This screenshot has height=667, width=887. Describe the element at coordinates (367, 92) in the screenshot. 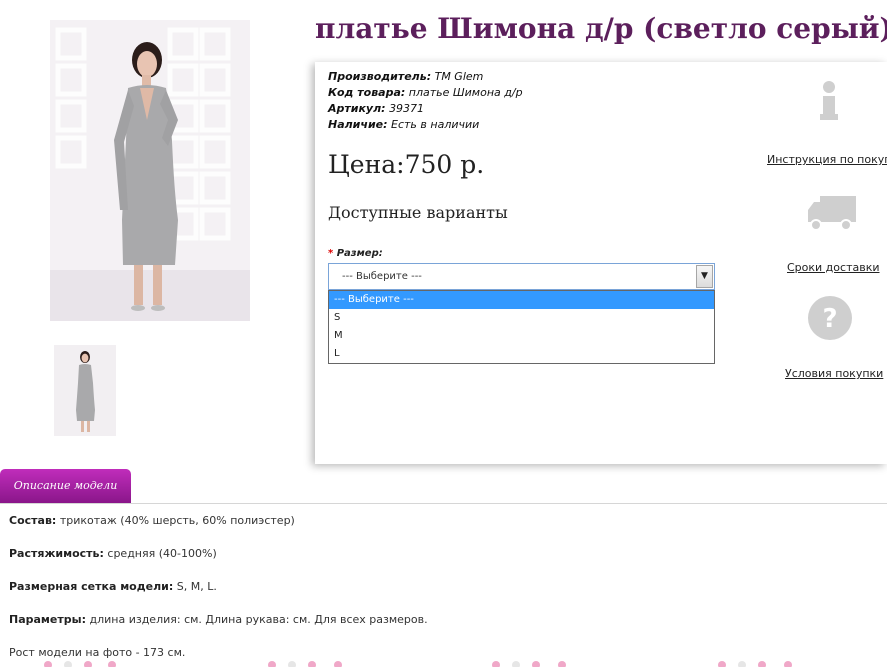

I see `product-code-label: Код товара:` at that location.